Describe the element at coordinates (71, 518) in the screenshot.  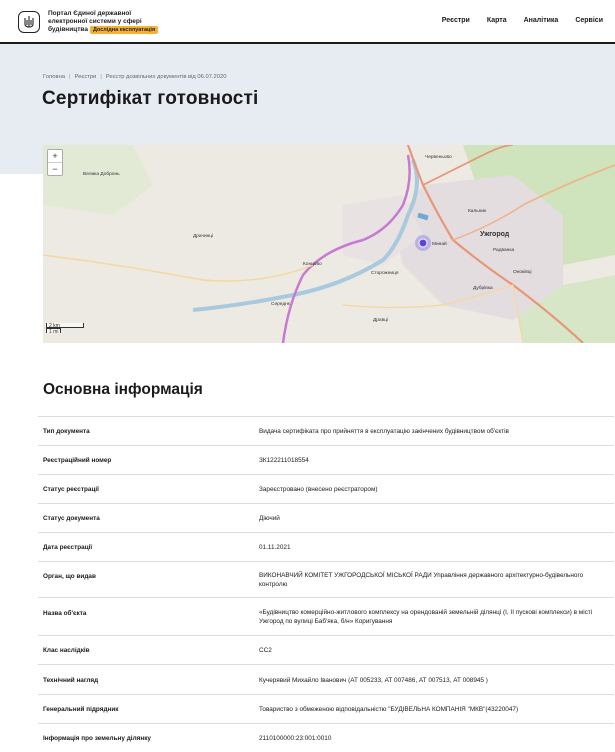
I see `info-label: Статус документа` at that location.